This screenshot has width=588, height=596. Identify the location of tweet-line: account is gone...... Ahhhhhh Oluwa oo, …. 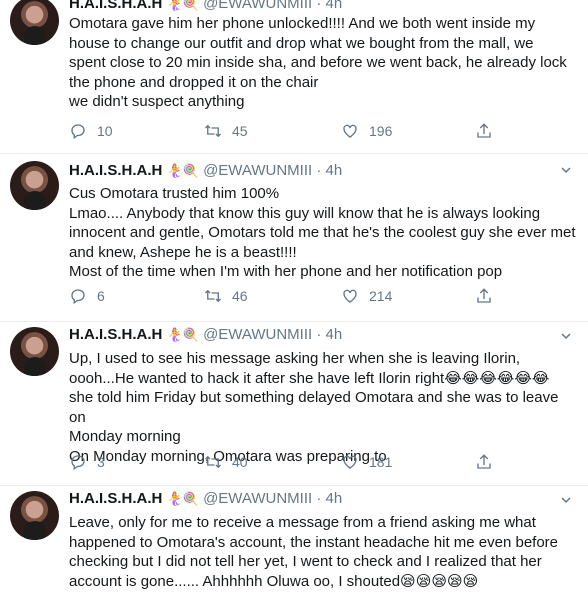
(274, 581).